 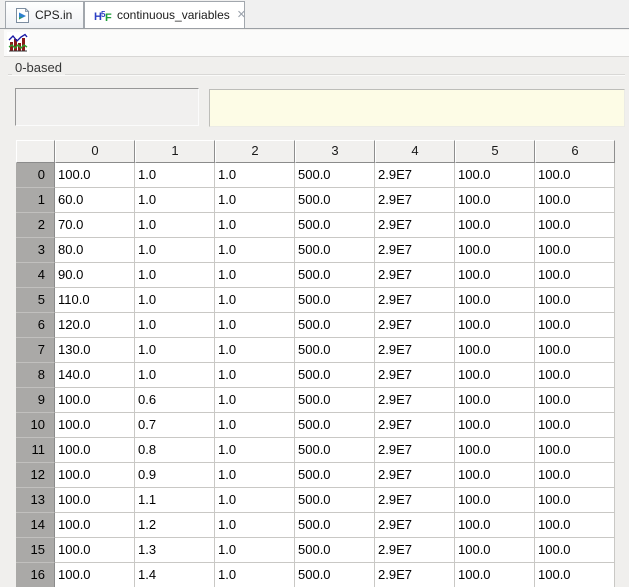 I want to click on table-cell-16-4: 2.9E7, so click(x=415, y=575).